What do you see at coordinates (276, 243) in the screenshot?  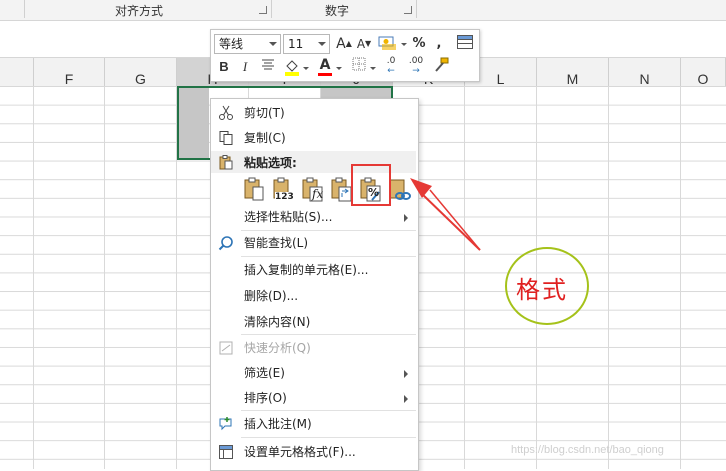 I see `menu-item-label: 智能查找(L)` at bounding box center [276, 243].